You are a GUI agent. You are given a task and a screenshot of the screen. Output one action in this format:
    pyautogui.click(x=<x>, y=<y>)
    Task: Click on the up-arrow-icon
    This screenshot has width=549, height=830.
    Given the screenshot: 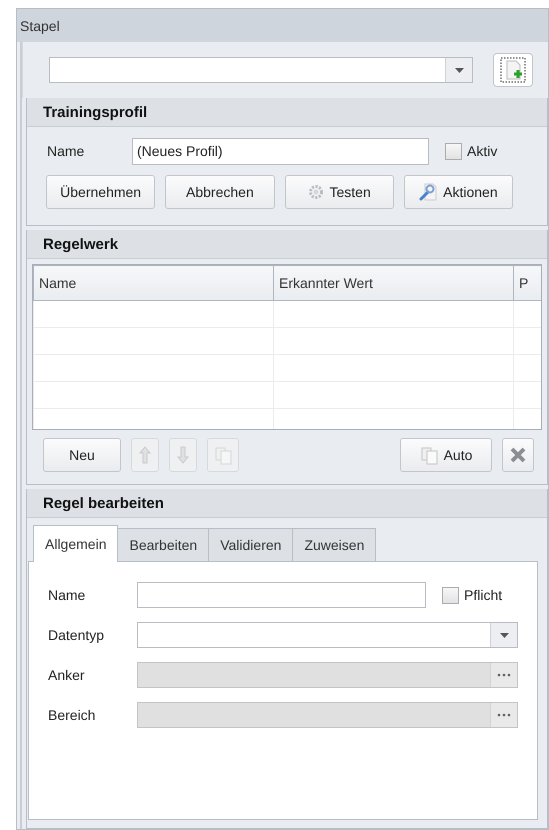 What is the action you would take?
    pyautogui.click(x=145, y=455)
    